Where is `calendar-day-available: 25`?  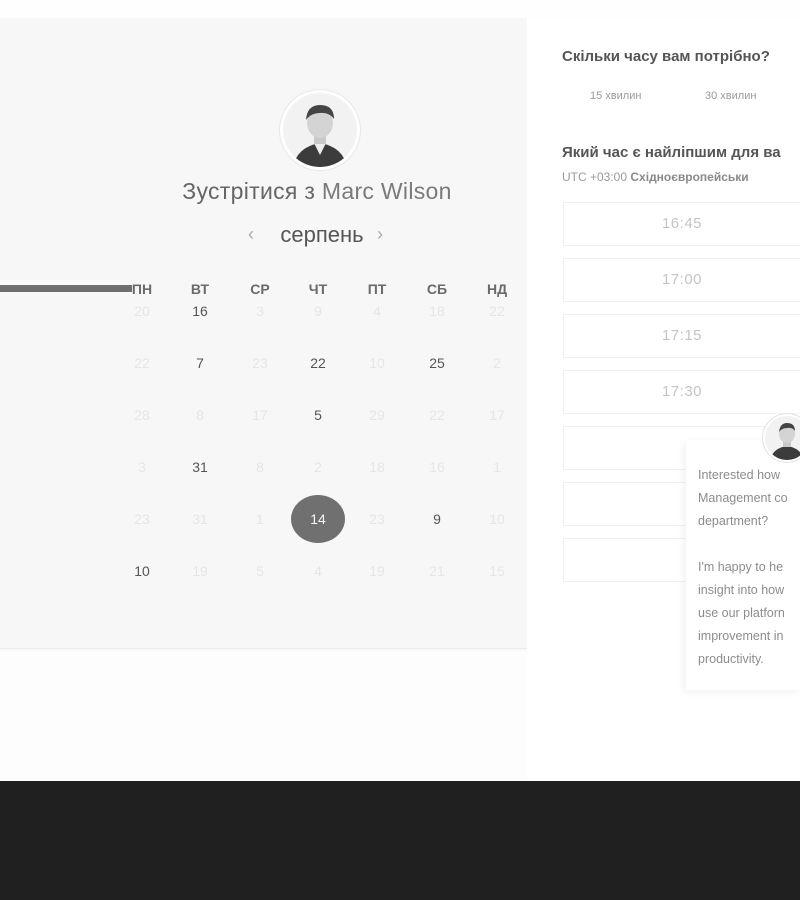 calendar-day-available: 25 is located at coordinates (437, 363).